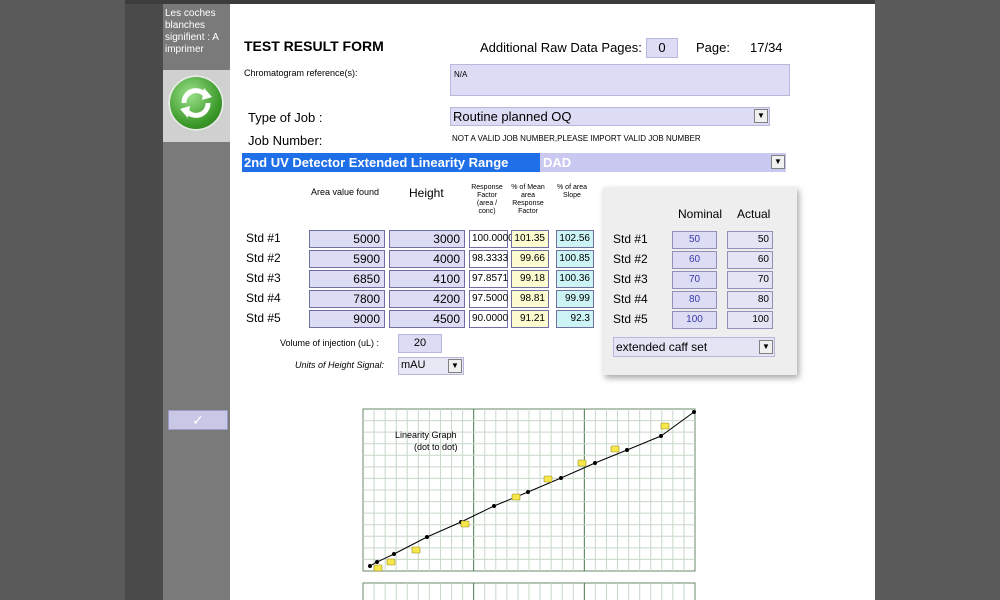  Describe the element at coordinates (347, 239) in the screenshot. I see `area-field: 5000` at that location.